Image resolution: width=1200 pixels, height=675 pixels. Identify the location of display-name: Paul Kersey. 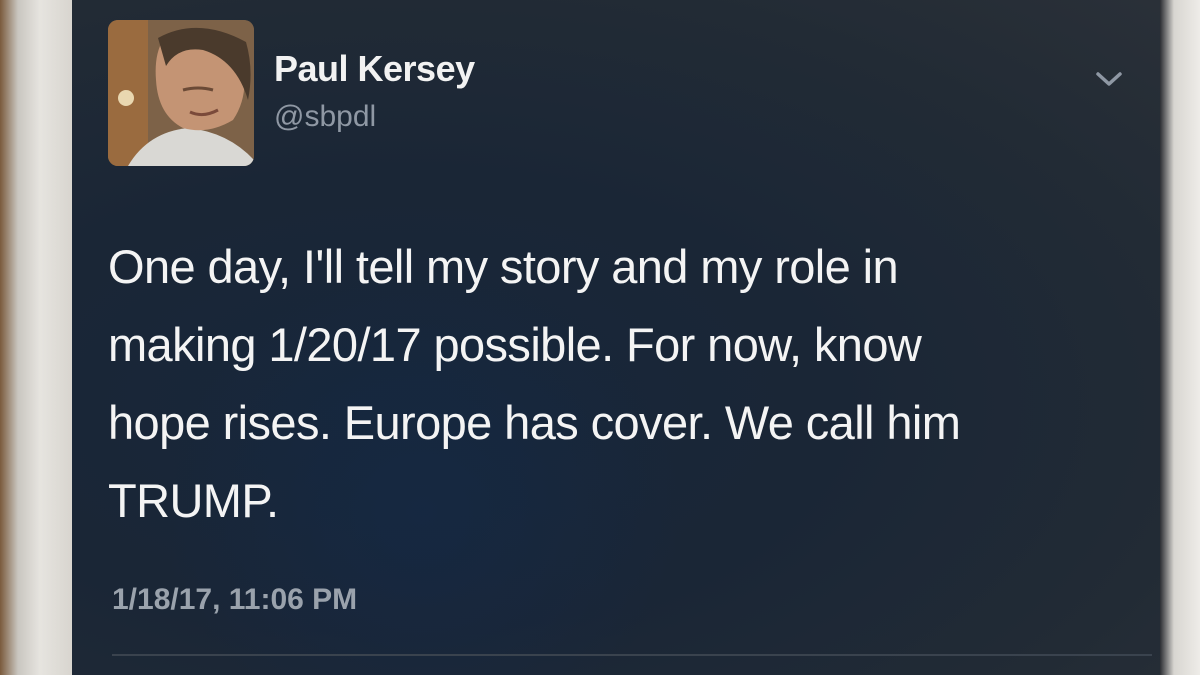
(374, 69).